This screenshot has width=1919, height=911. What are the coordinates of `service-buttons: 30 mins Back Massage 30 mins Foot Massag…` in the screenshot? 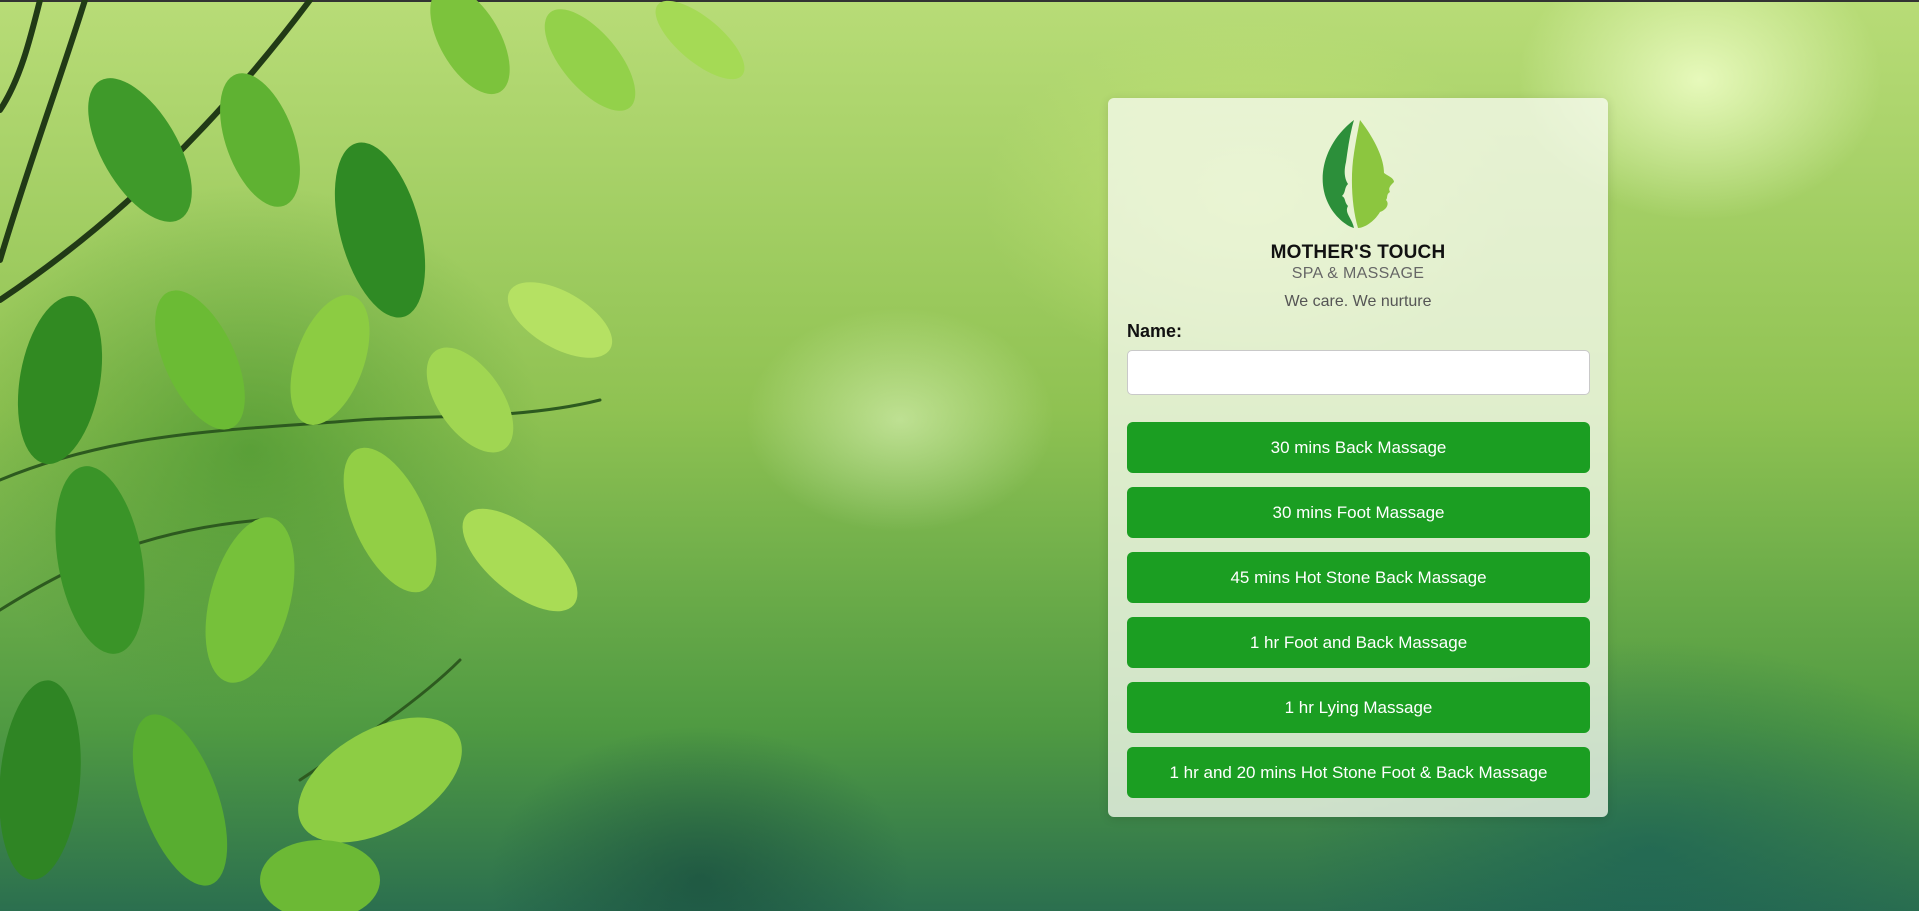 It's located at (1358, 617).